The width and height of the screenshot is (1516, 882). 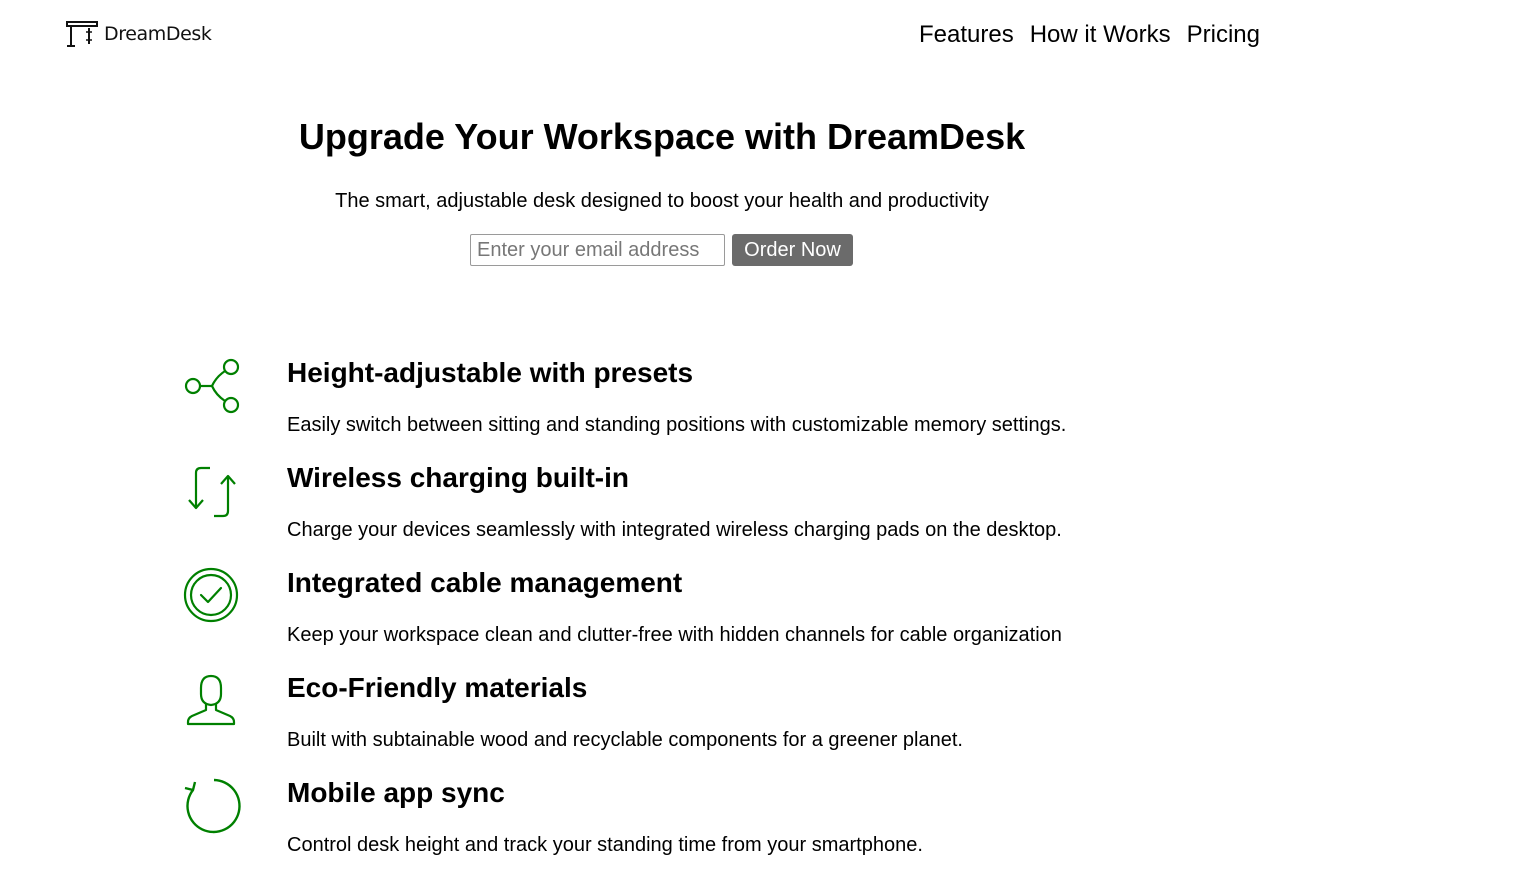 What do you see at coordinates (662, 136) in the screenshot?
I see `hero-title: Upgrade Your Workspace with DreamDesk` at bounding box center [662, 136].